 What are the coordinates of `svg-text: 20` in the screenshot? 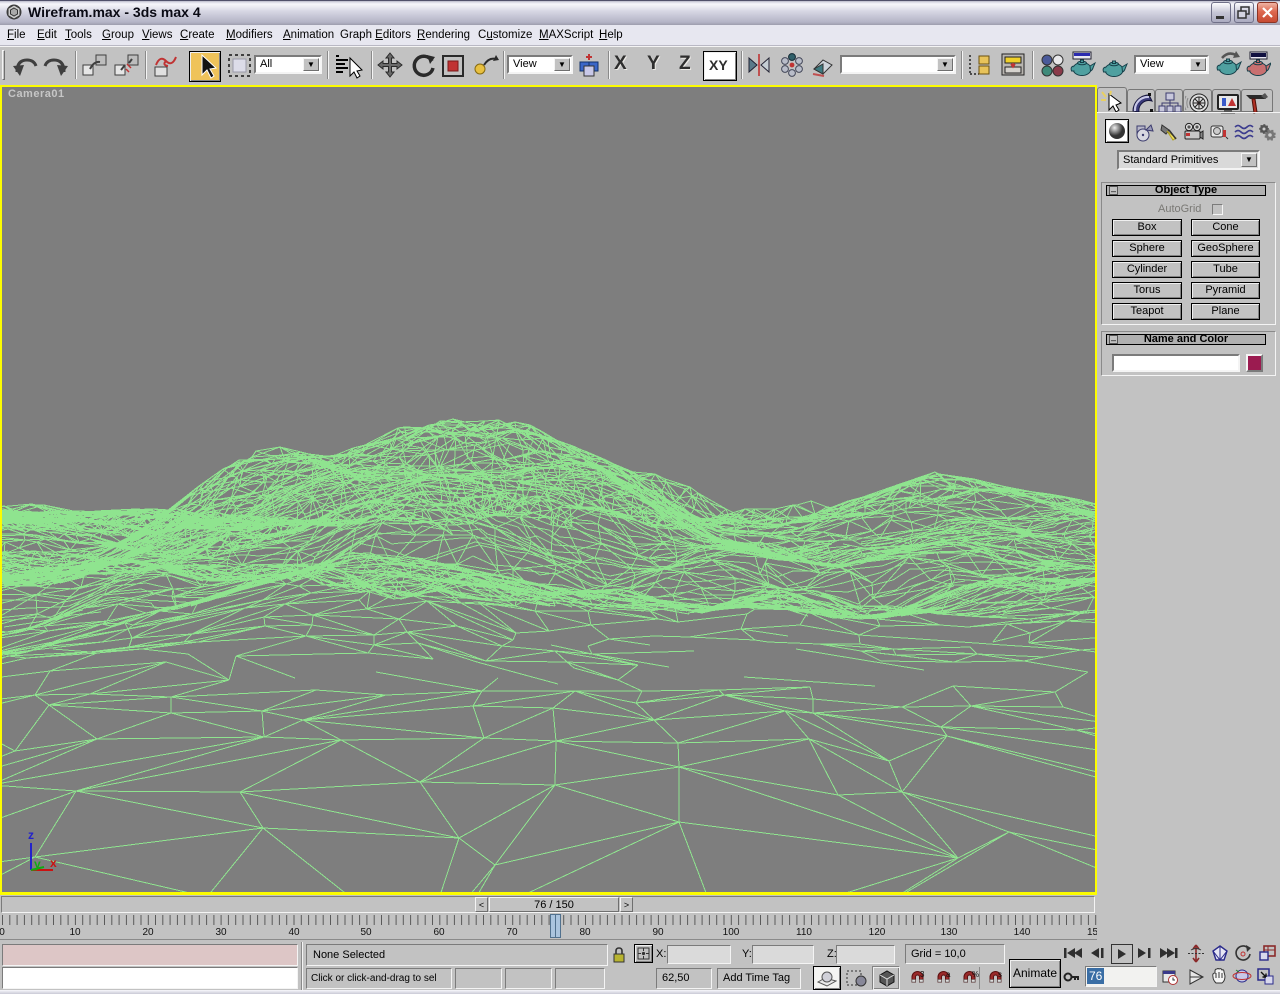 It's located at (148, 932).